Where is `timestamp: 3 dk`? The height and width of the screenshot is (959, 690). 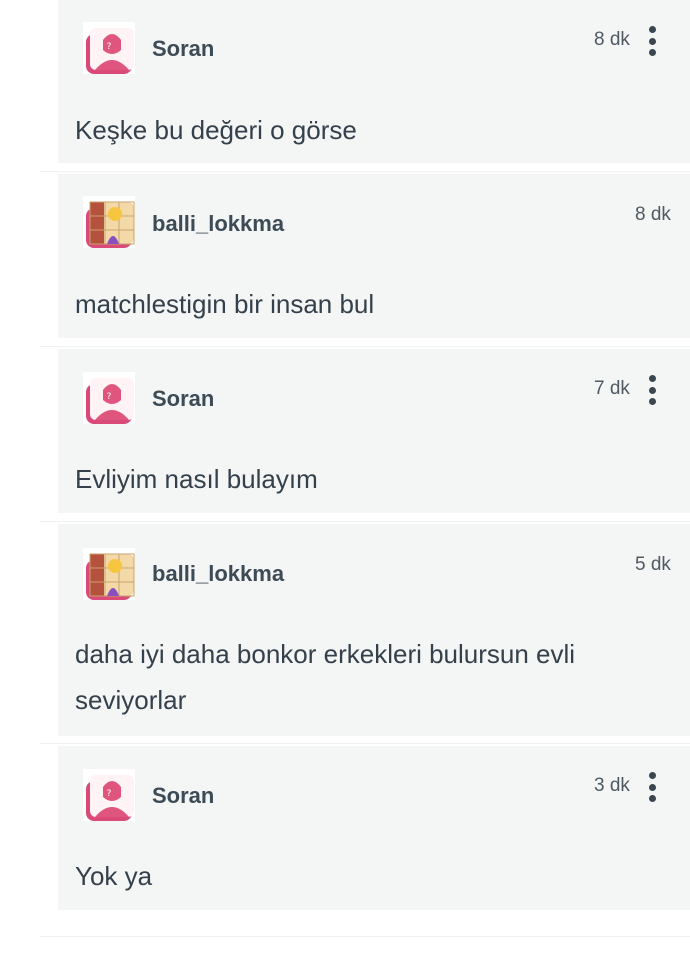 timestamp: 3 dk is located at coordinates (612, 785).